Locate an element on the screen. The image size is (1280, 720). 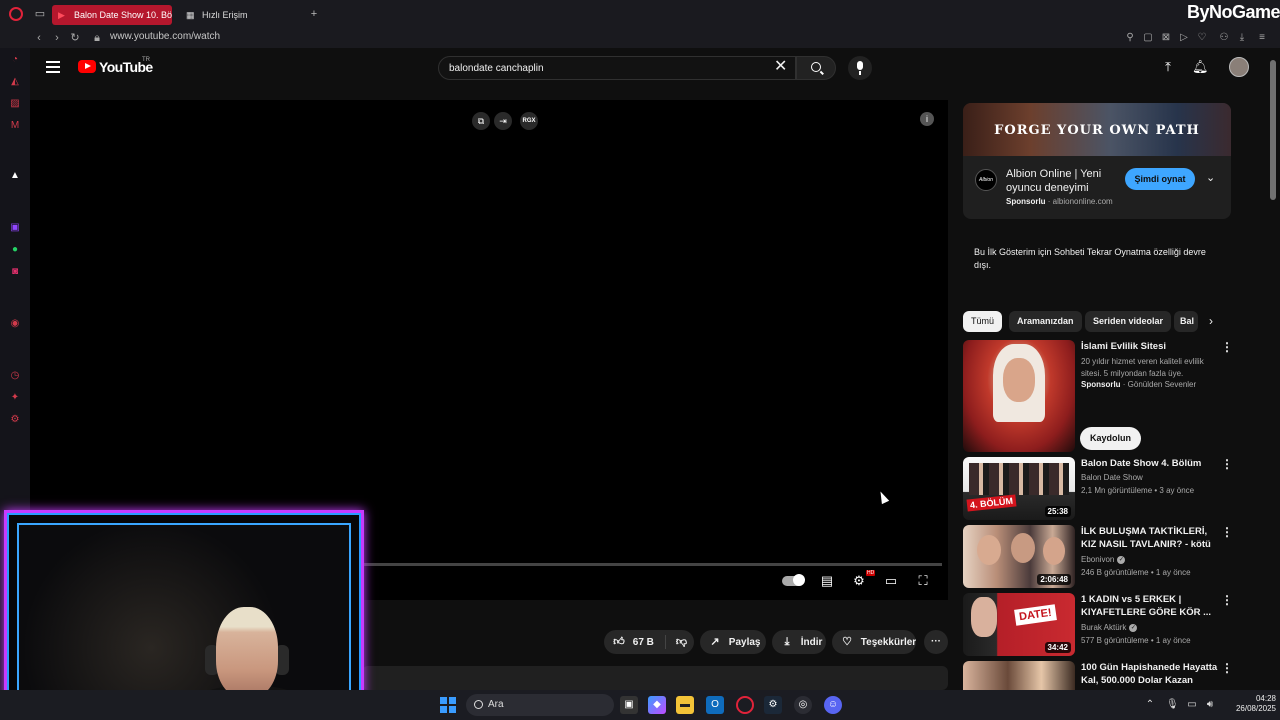
display-icon: ▭ is located at coordinates (1192, 705).